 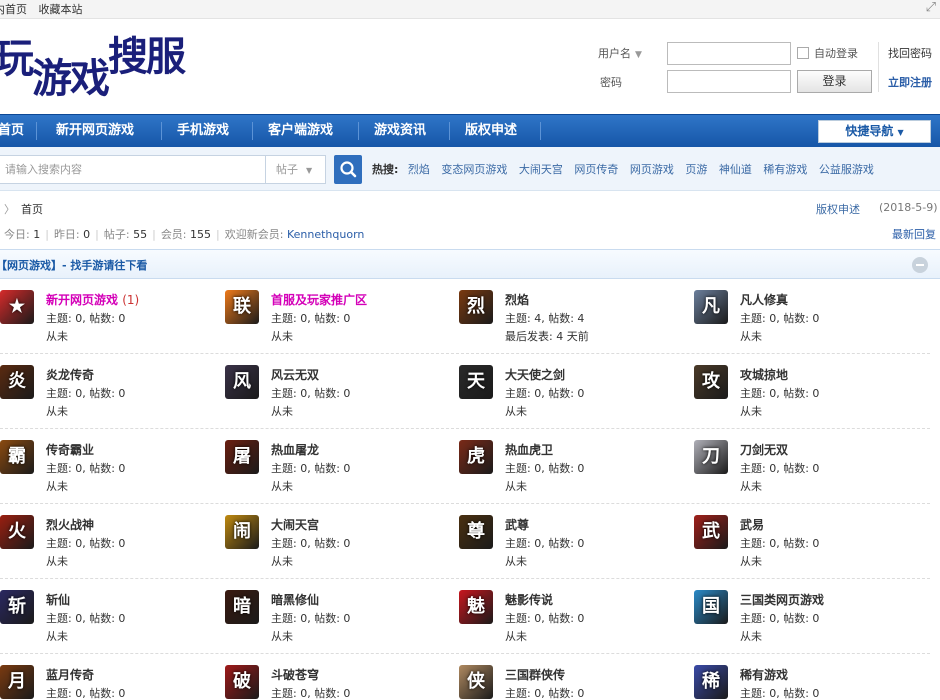 I want to click on mario-icon: ★, so click(x=17, y=307).